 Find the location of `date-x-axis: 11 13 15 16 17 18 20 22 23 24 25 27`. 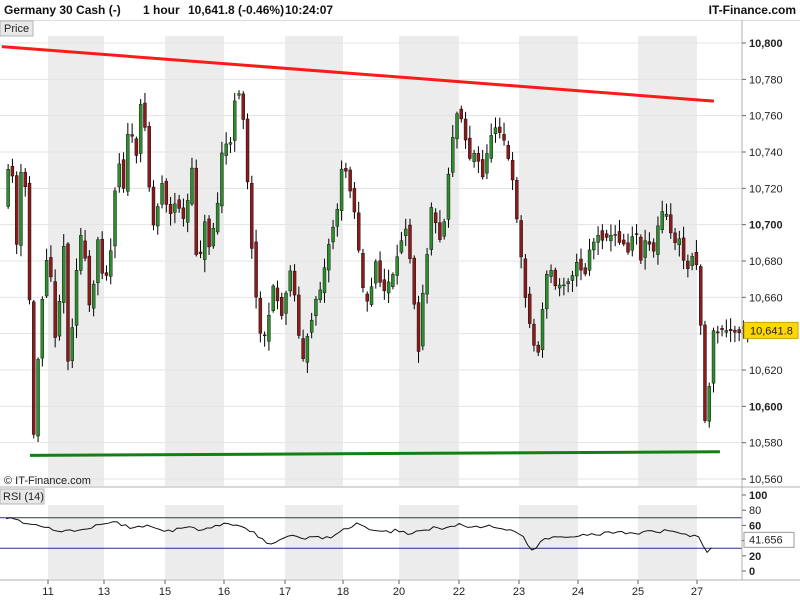

date-x-axis: 11 13 15 16 17 18 20 22 23 24 25 27 is located at coordinates (372, 589).